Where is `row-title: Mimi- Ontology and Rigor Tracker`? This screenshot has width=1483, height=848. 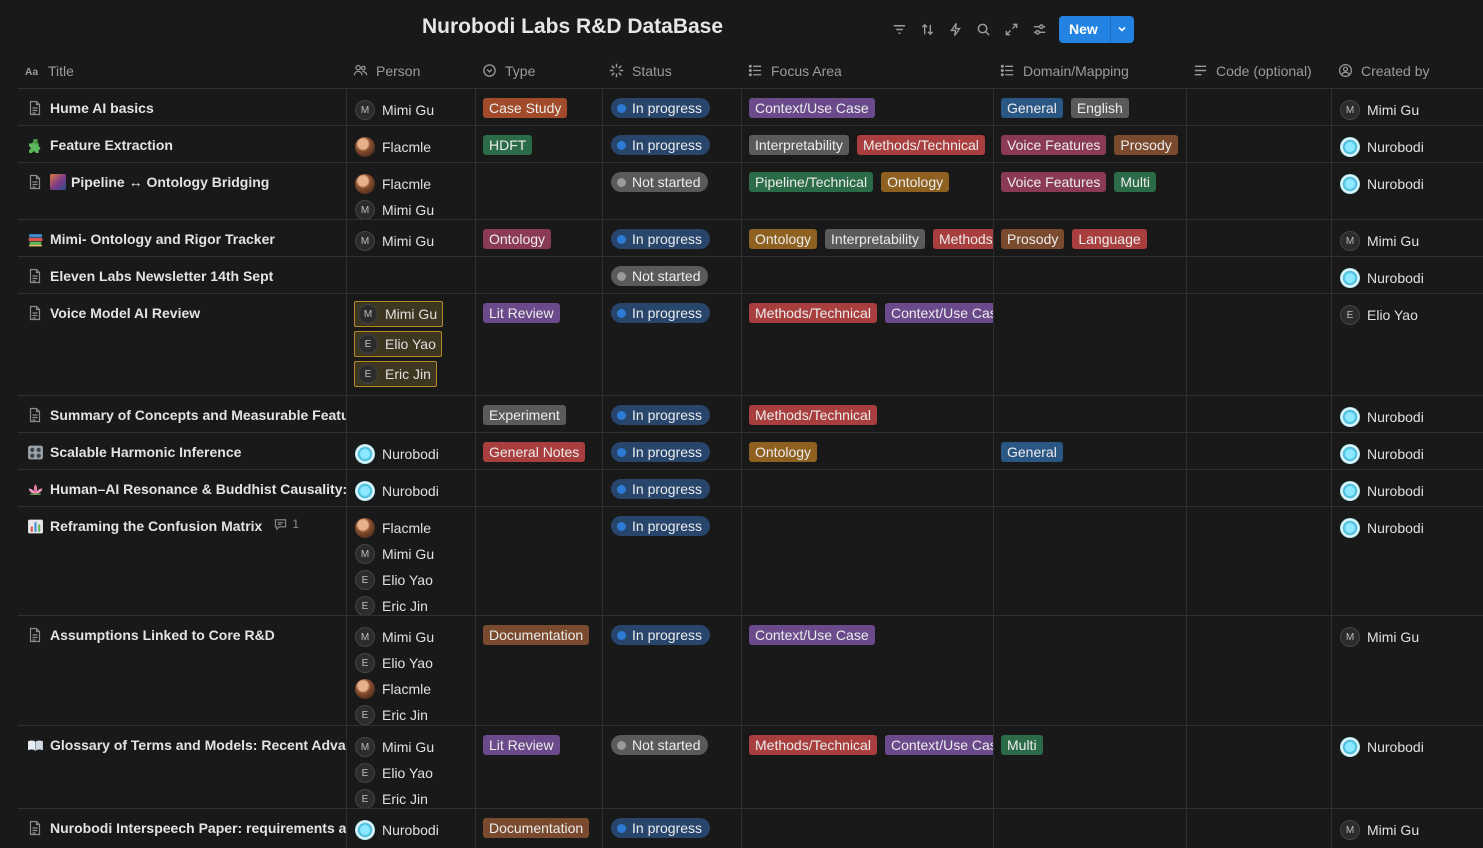
row-title: Mimi- Ontology and Rigor Tracker is located at coordinates (162, 239).